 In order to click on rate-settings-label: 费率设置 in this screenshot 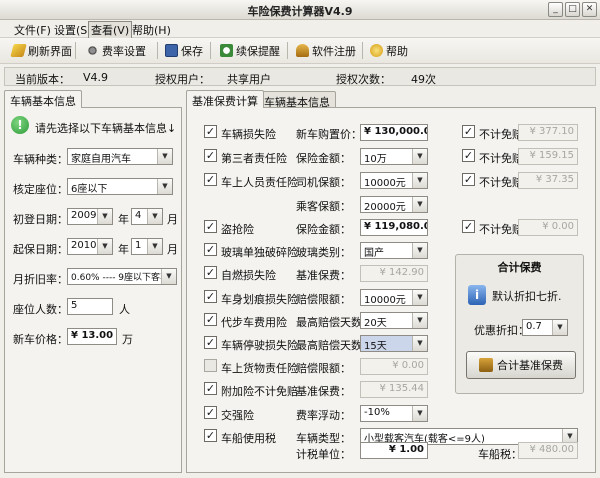, I will do `click(124, 51)`.